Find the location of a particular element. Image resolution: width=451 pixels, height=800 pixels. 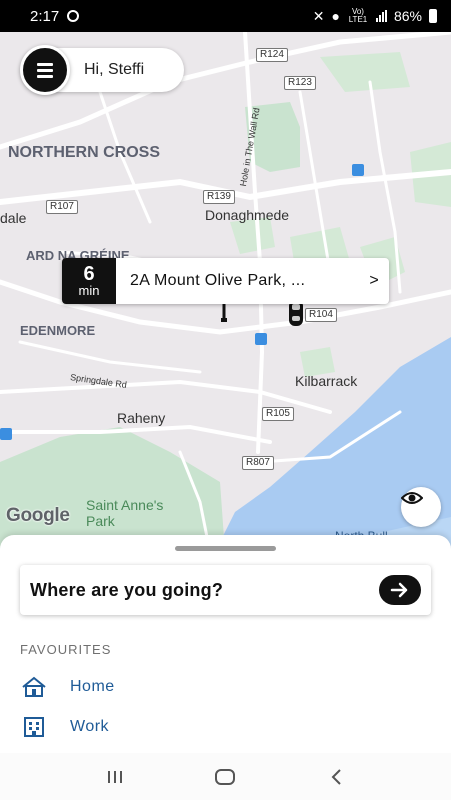

favourite-home-label: Home is located at coordinates (92, 686).